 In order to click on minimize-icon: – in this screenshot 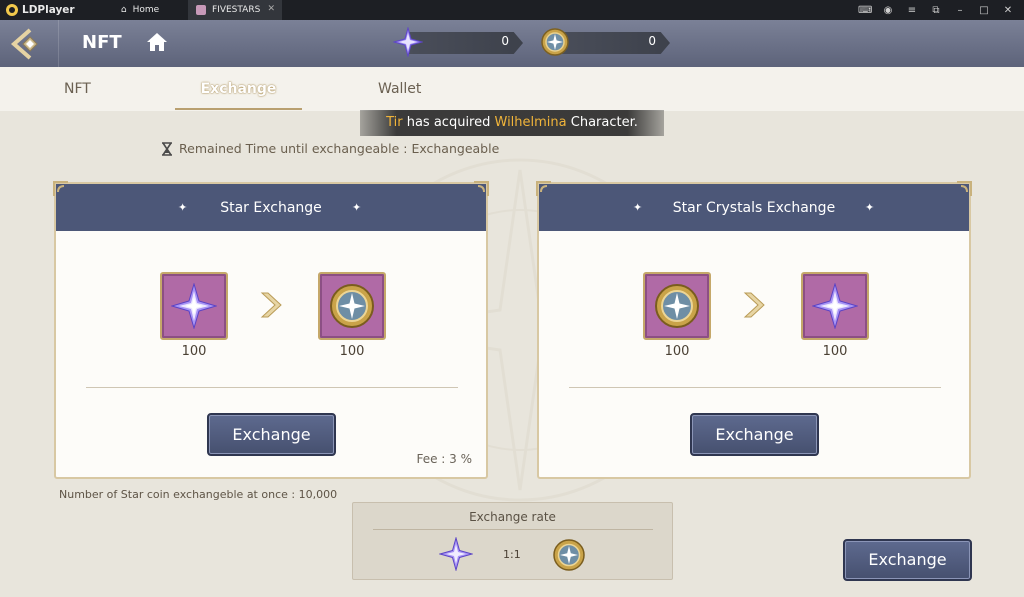, I will do `click(960, 10)`.